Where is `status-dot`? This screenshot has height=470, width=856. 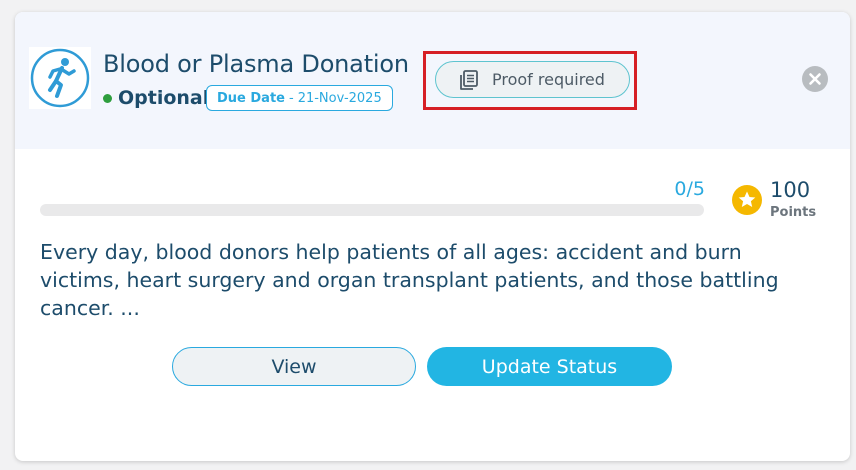
status-dot is located at coordinates (107, 98).